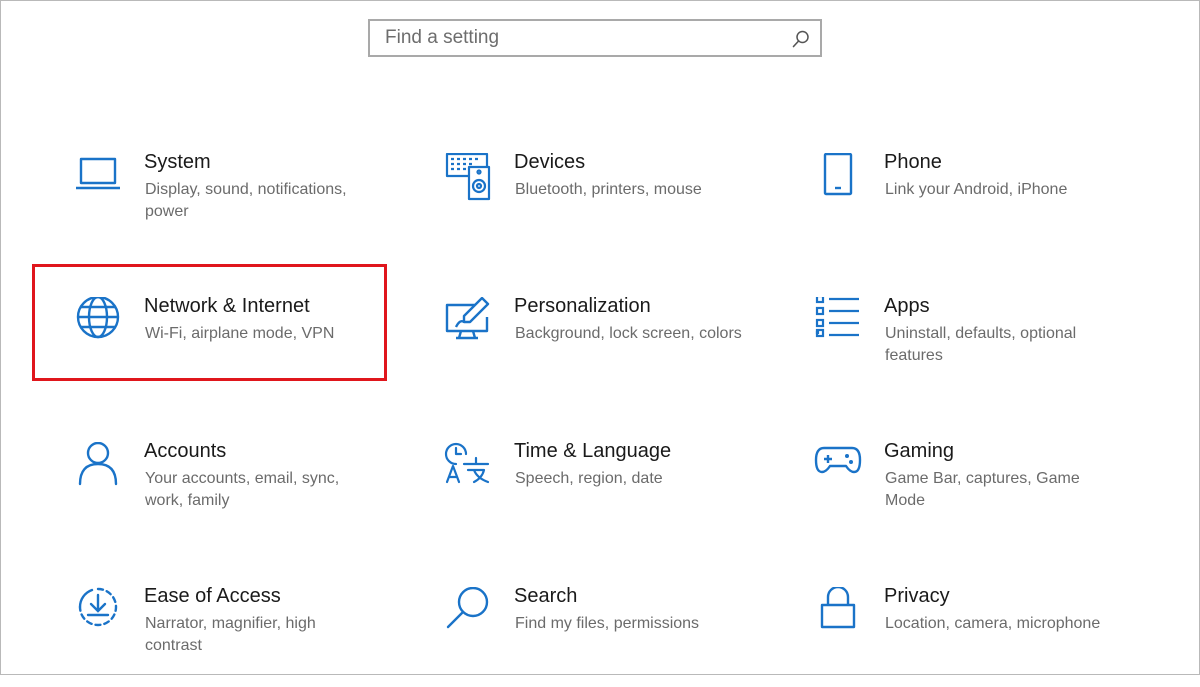 This screenshot has width=1200, height=687. I want to click on search-box, so click(595, 38).